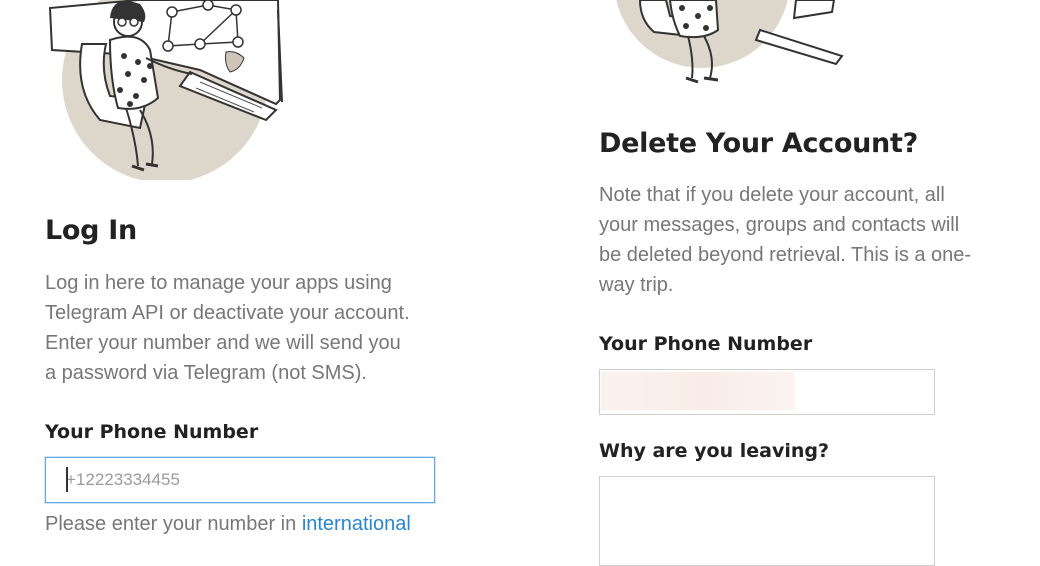 The image size is (1040, 566). I want to click on login-description-line: Telegram API or deactivate your account., so click(227, 313).